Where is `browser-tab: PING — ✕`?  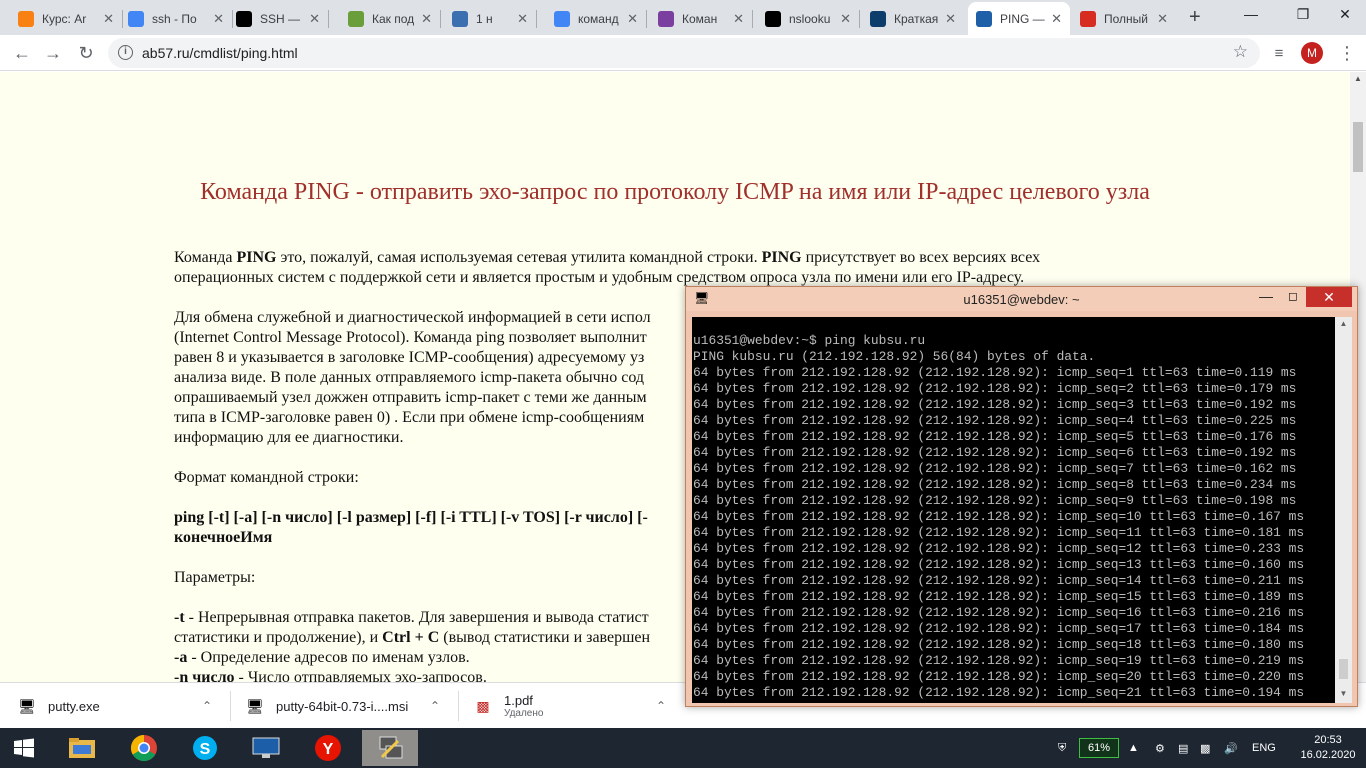 browser-tab: PING — ✕ is located at coordinates (1019, 18).